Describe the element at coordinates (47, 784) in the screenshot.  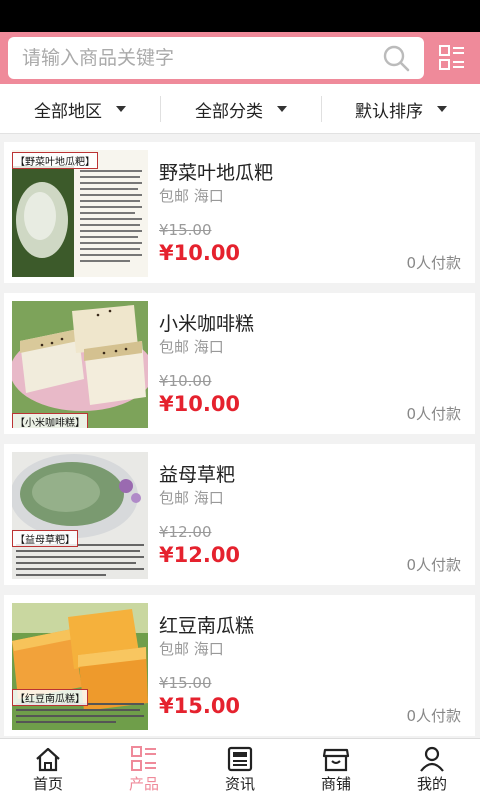
I see `tab-label: 首页` at that location.